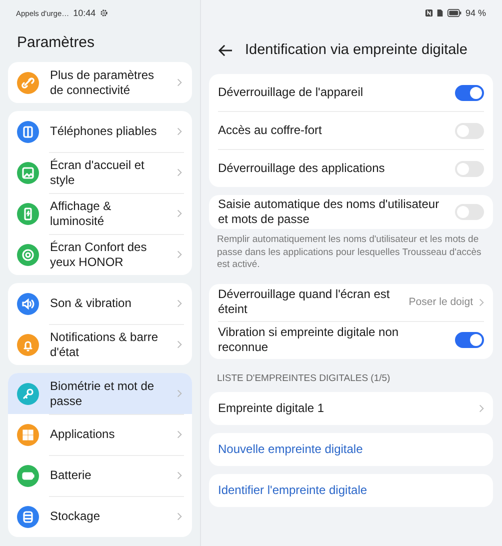 This screenshot has width=502, height=546. Describe the element at coordinates (356, 50) in the screenshot. I see `page-title: Identification via empreinte digitale` at that location.